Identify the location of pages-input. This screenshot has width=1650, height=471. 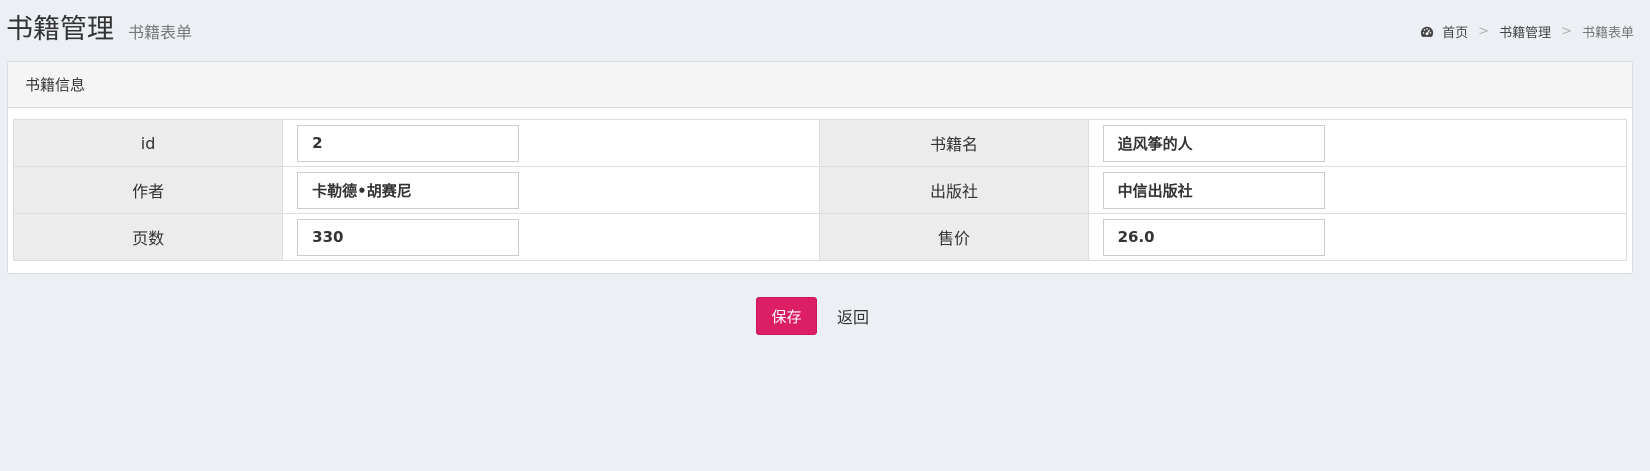
(408, 237).